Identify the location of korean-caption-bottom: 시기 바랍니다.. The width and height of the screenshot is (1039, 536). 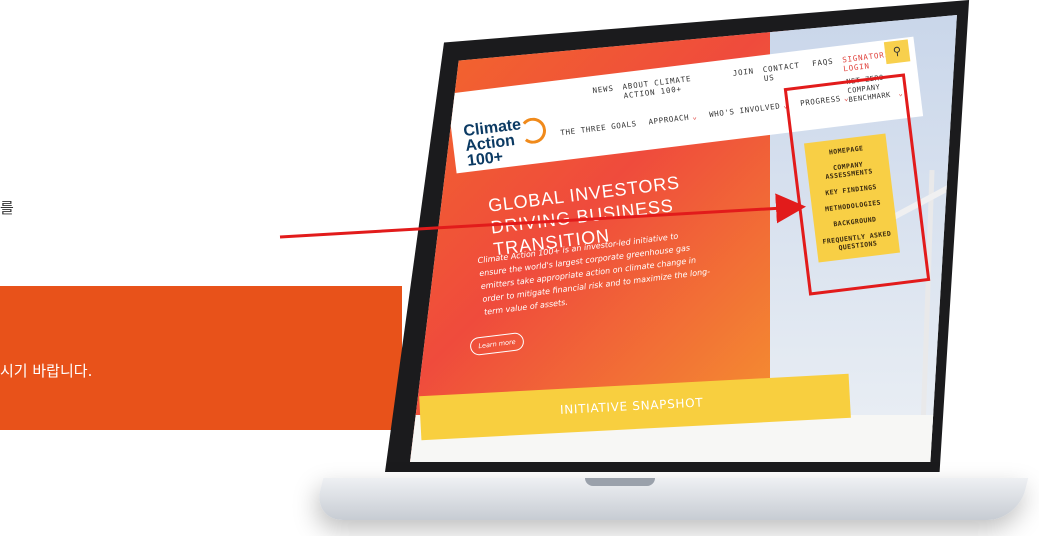
(46, 371).